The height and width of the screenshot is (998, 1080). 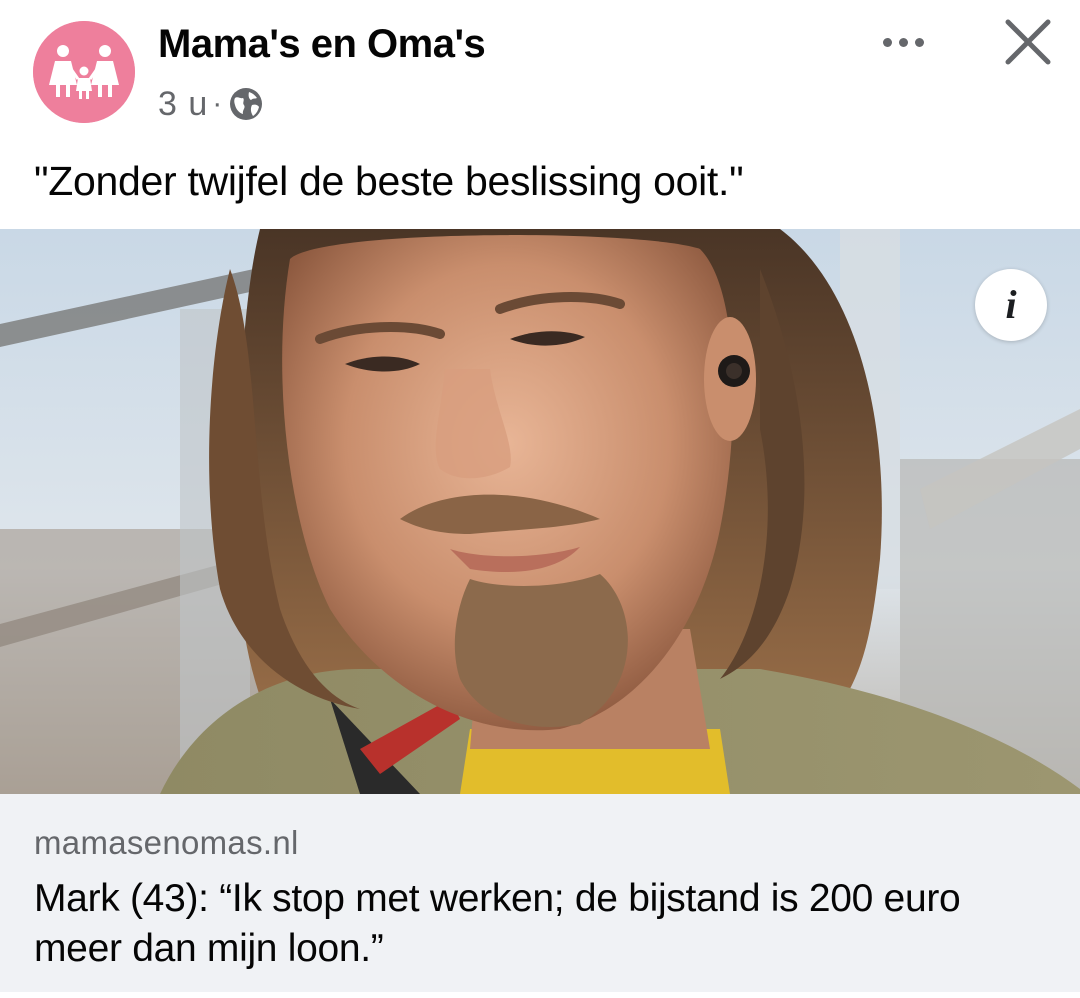 What do you see at coordinates (211, 104) in the screenshot?
I see `post-meta: 3 u ·` at bounding box center [211, 104].